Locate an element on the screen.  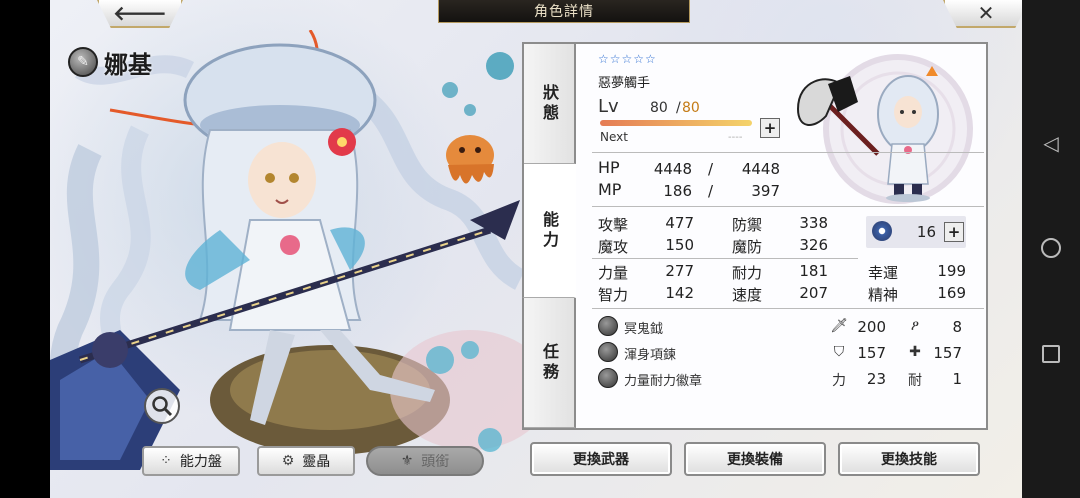
square-recents-icon is located at coordinates (1051, 354).